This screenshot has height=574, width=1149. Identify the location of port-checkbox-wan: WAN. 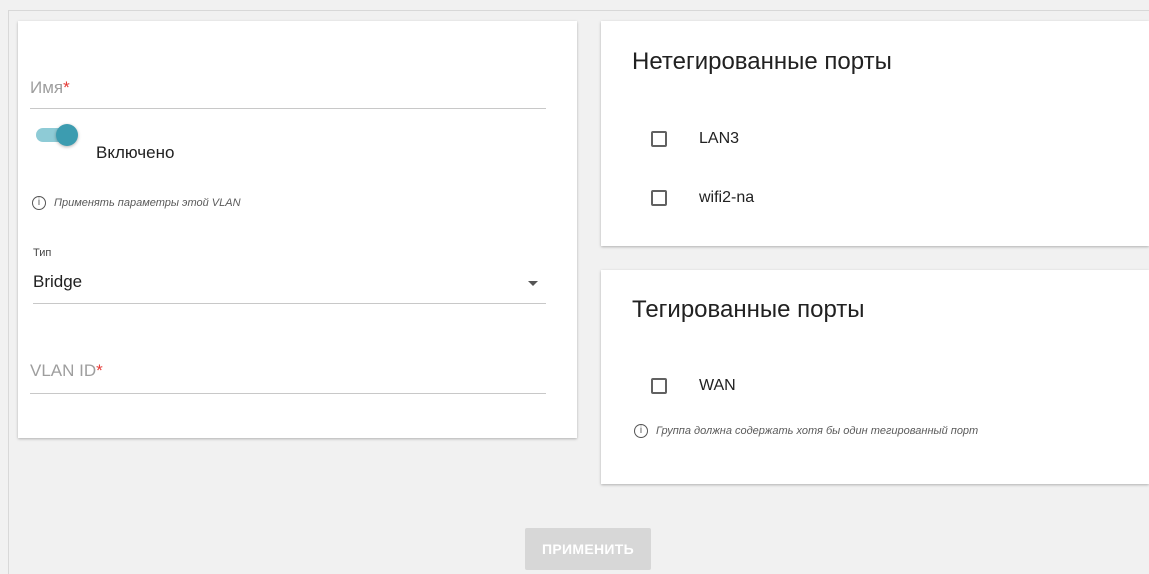
(693, 386).